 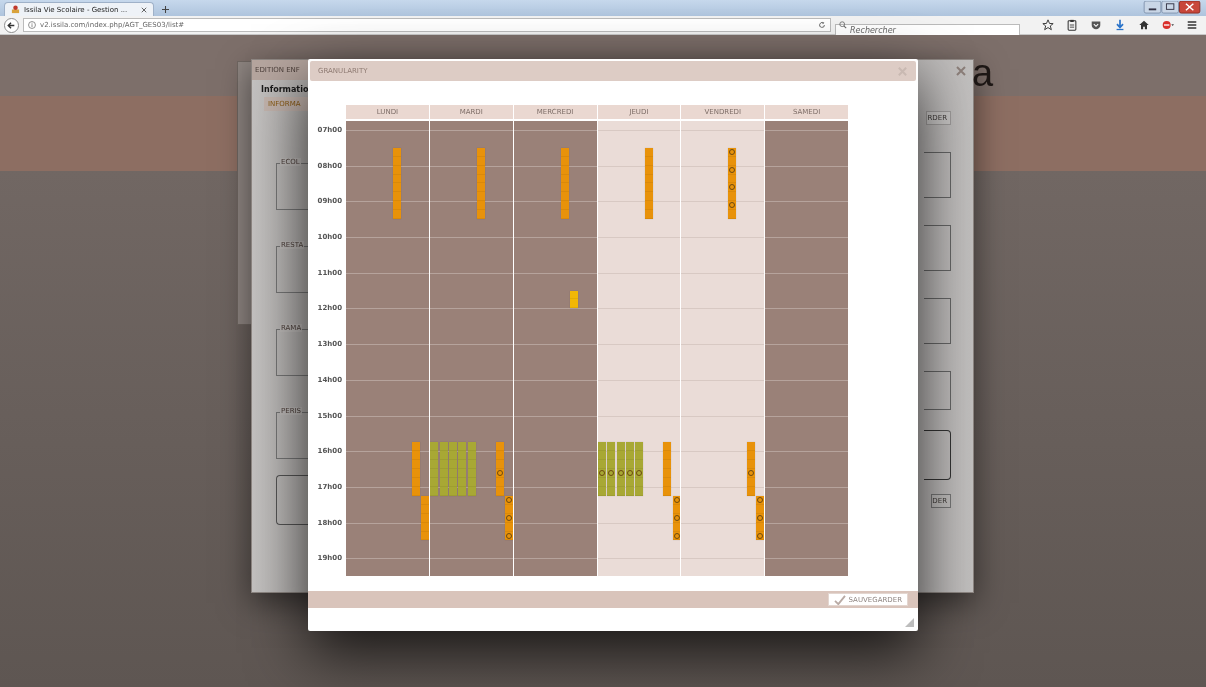 What do you see at coordinates (983, 73) in the screenshot?
I see `logo-text: a` at bounding box center [983, 73].